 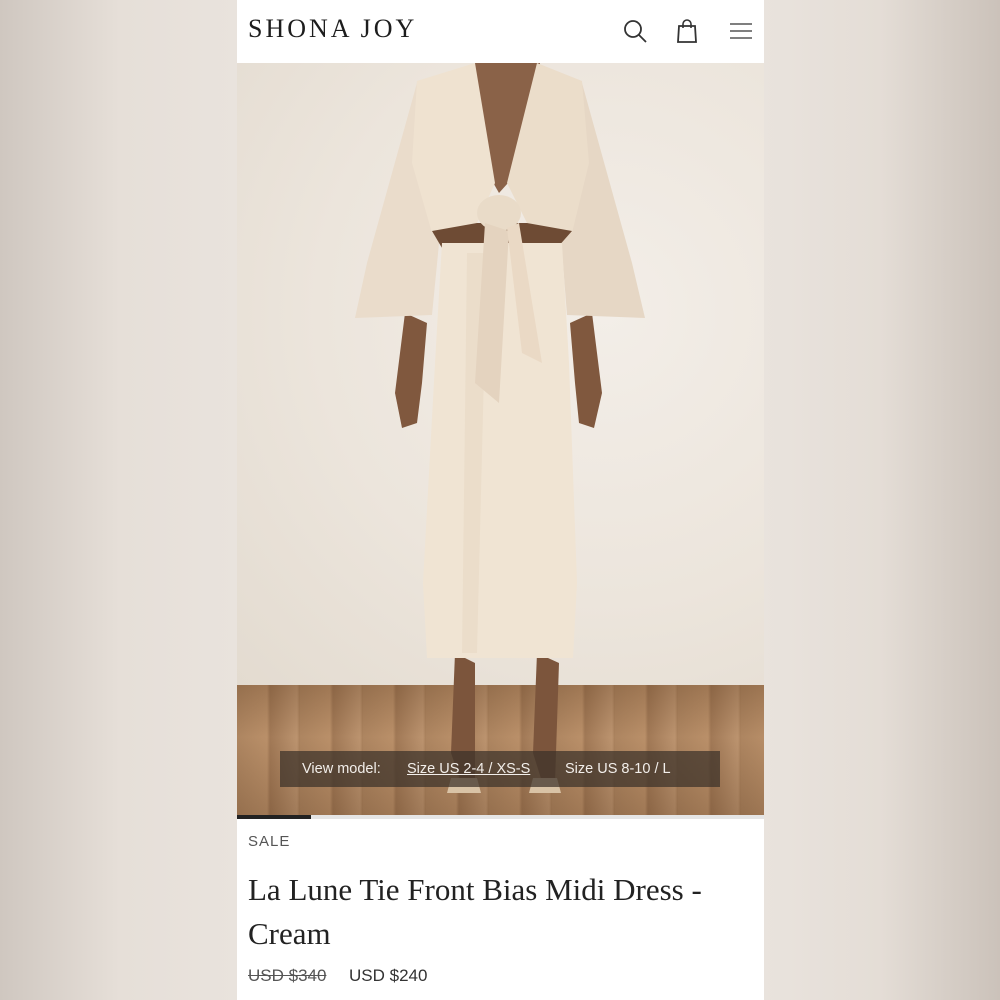 What do you see at coordinates (618, 769) in the screenshot?
I see `size-option-l: Size US 8-10 / L` at bounding box center [618, 769].